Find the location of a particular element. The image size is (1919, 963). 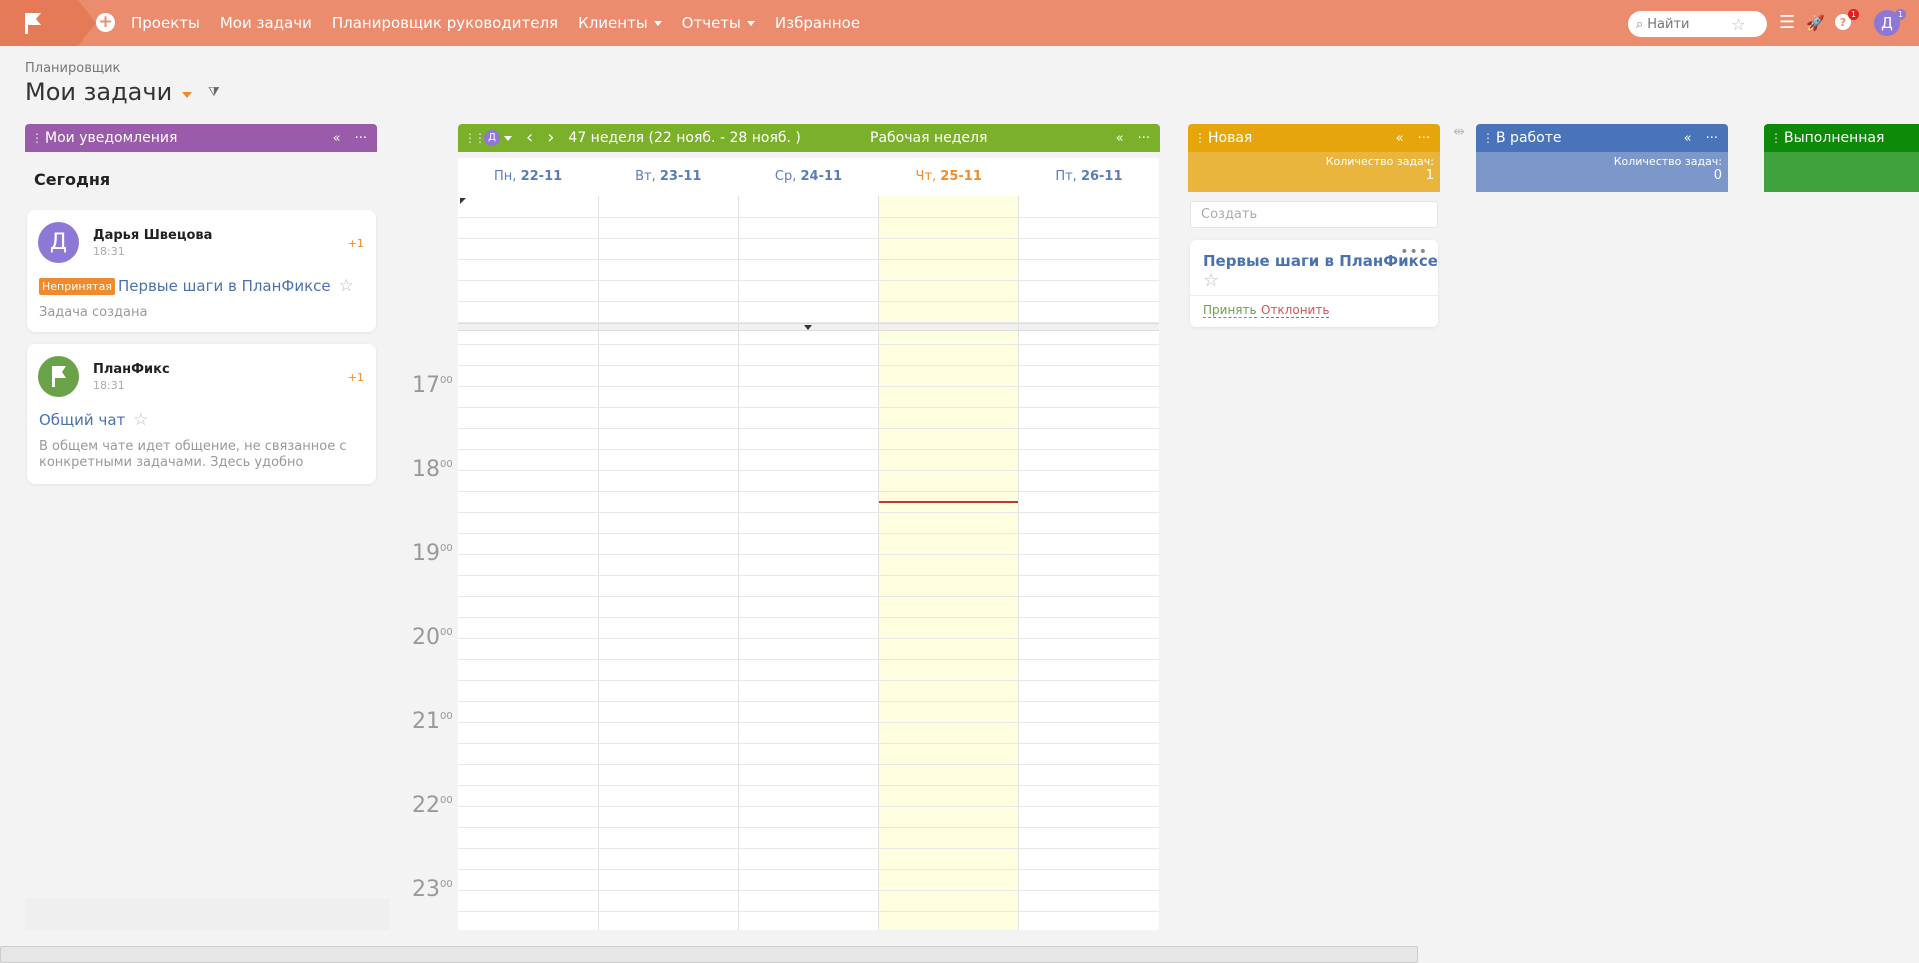

status-badge: Непринятая is located at coordinates (77, 286).